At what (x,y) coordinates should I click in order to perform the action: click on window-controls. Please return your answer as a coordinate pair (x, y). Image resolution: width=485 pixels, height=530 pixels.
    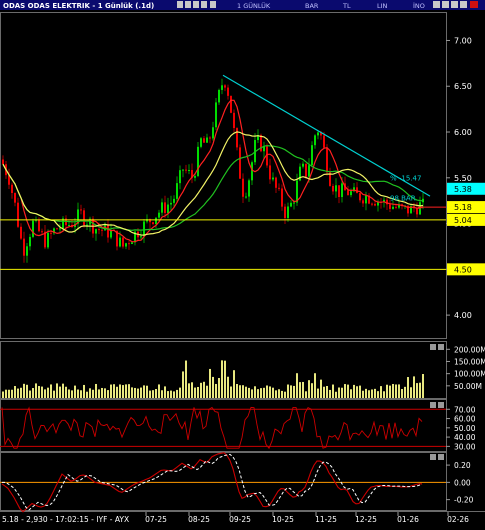
    Looking at the image, I should click on (455, 4).